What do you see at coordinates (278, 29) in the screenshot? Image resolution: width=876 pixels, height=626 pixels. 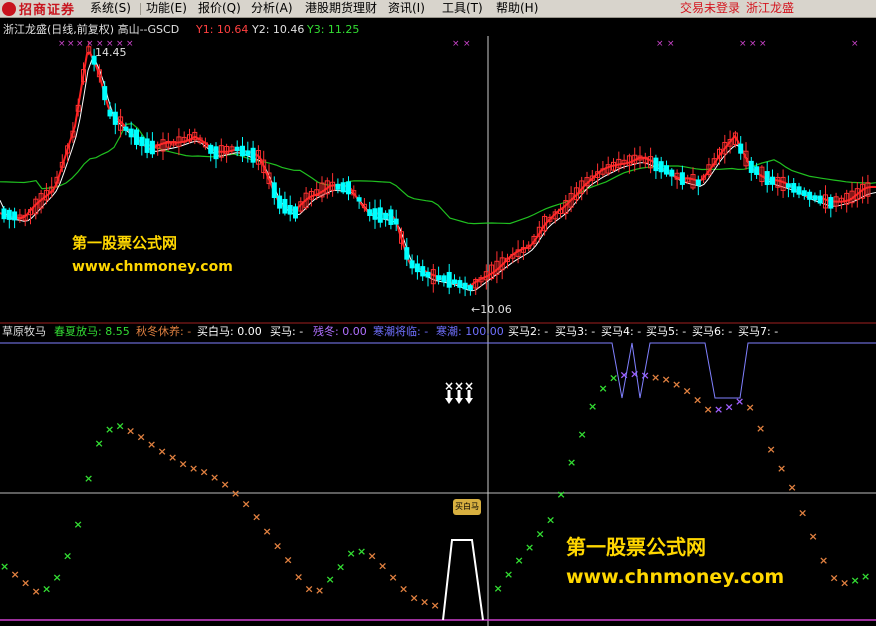 I see `y2-value: Y2: 10.46` at bounding box center [278, 29].